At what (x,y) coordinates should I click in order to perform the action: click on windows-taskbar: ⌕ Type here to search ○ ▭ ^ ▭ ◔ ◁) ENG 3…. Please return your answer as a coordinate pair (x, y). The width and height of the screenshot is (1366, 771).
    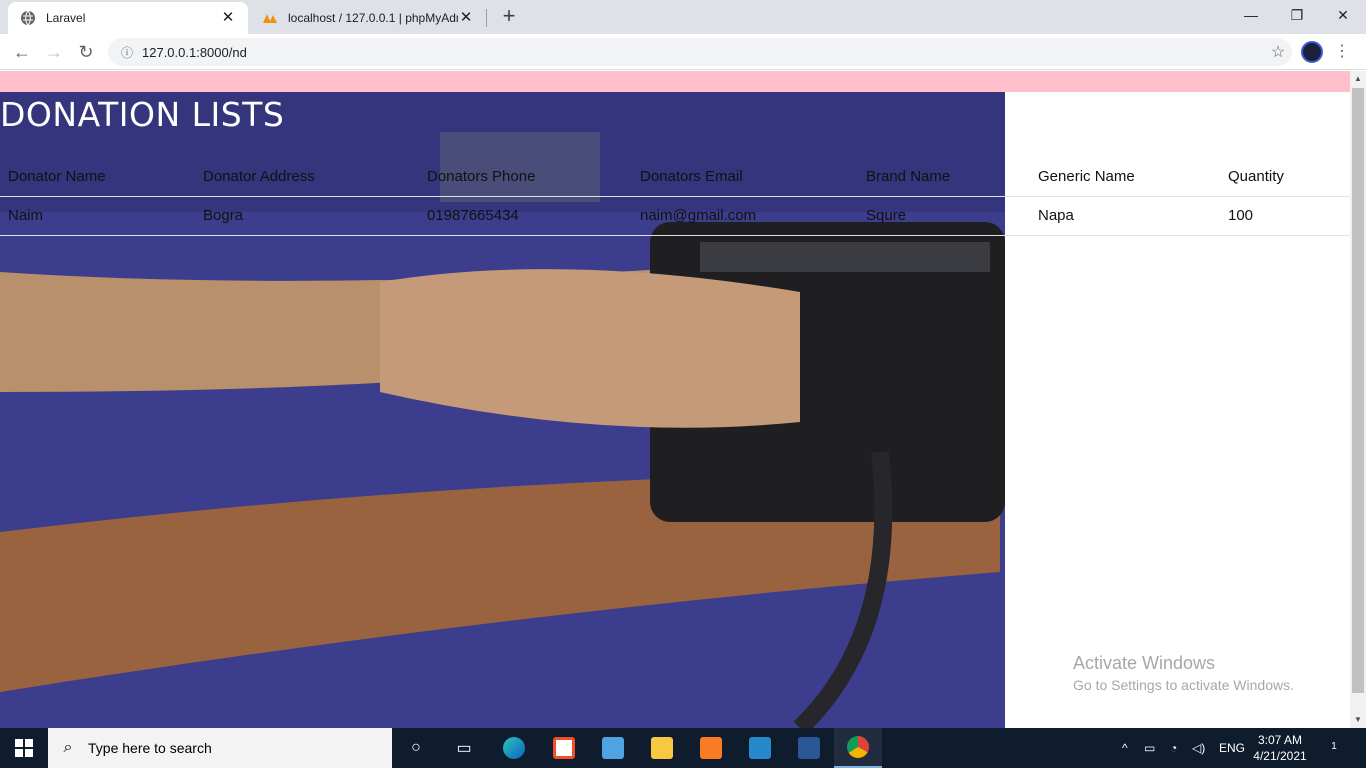
    Looking at the image, I should click on (683, 748).